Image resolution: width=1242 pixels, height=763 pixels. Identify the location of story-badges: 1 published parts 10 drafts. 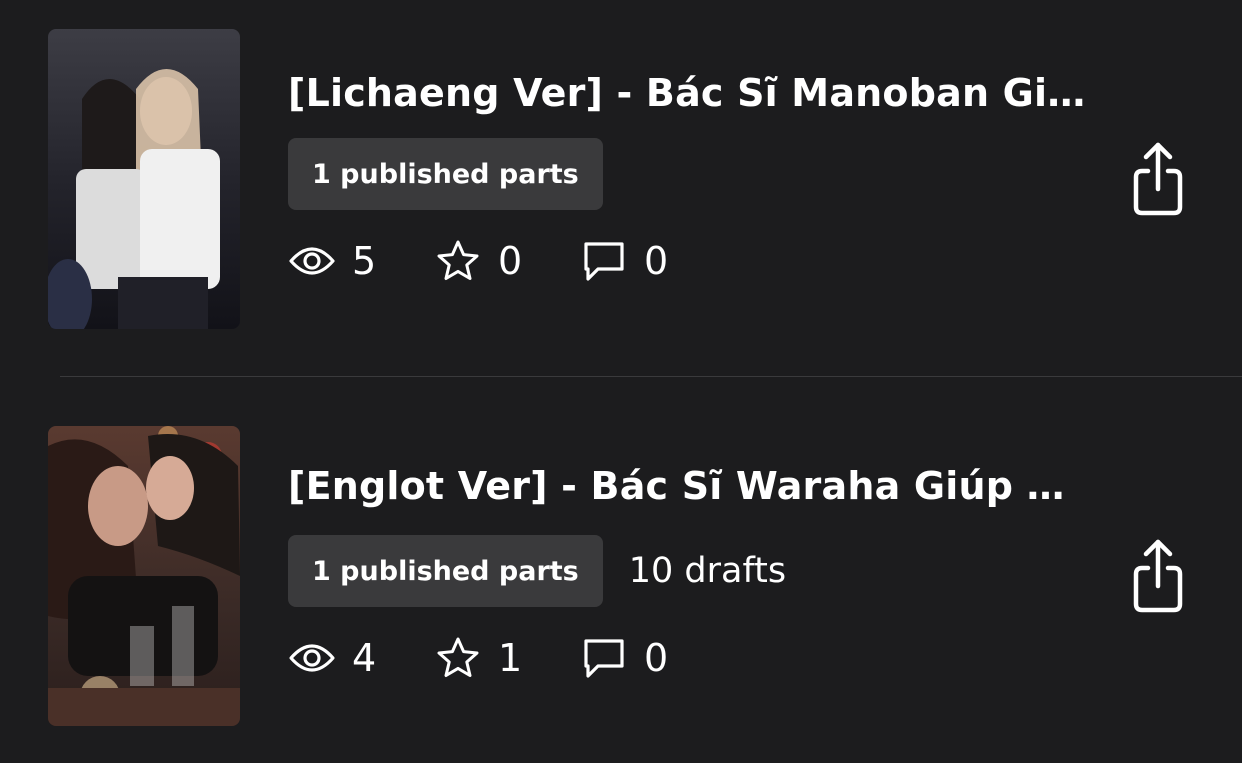
(537, 571).